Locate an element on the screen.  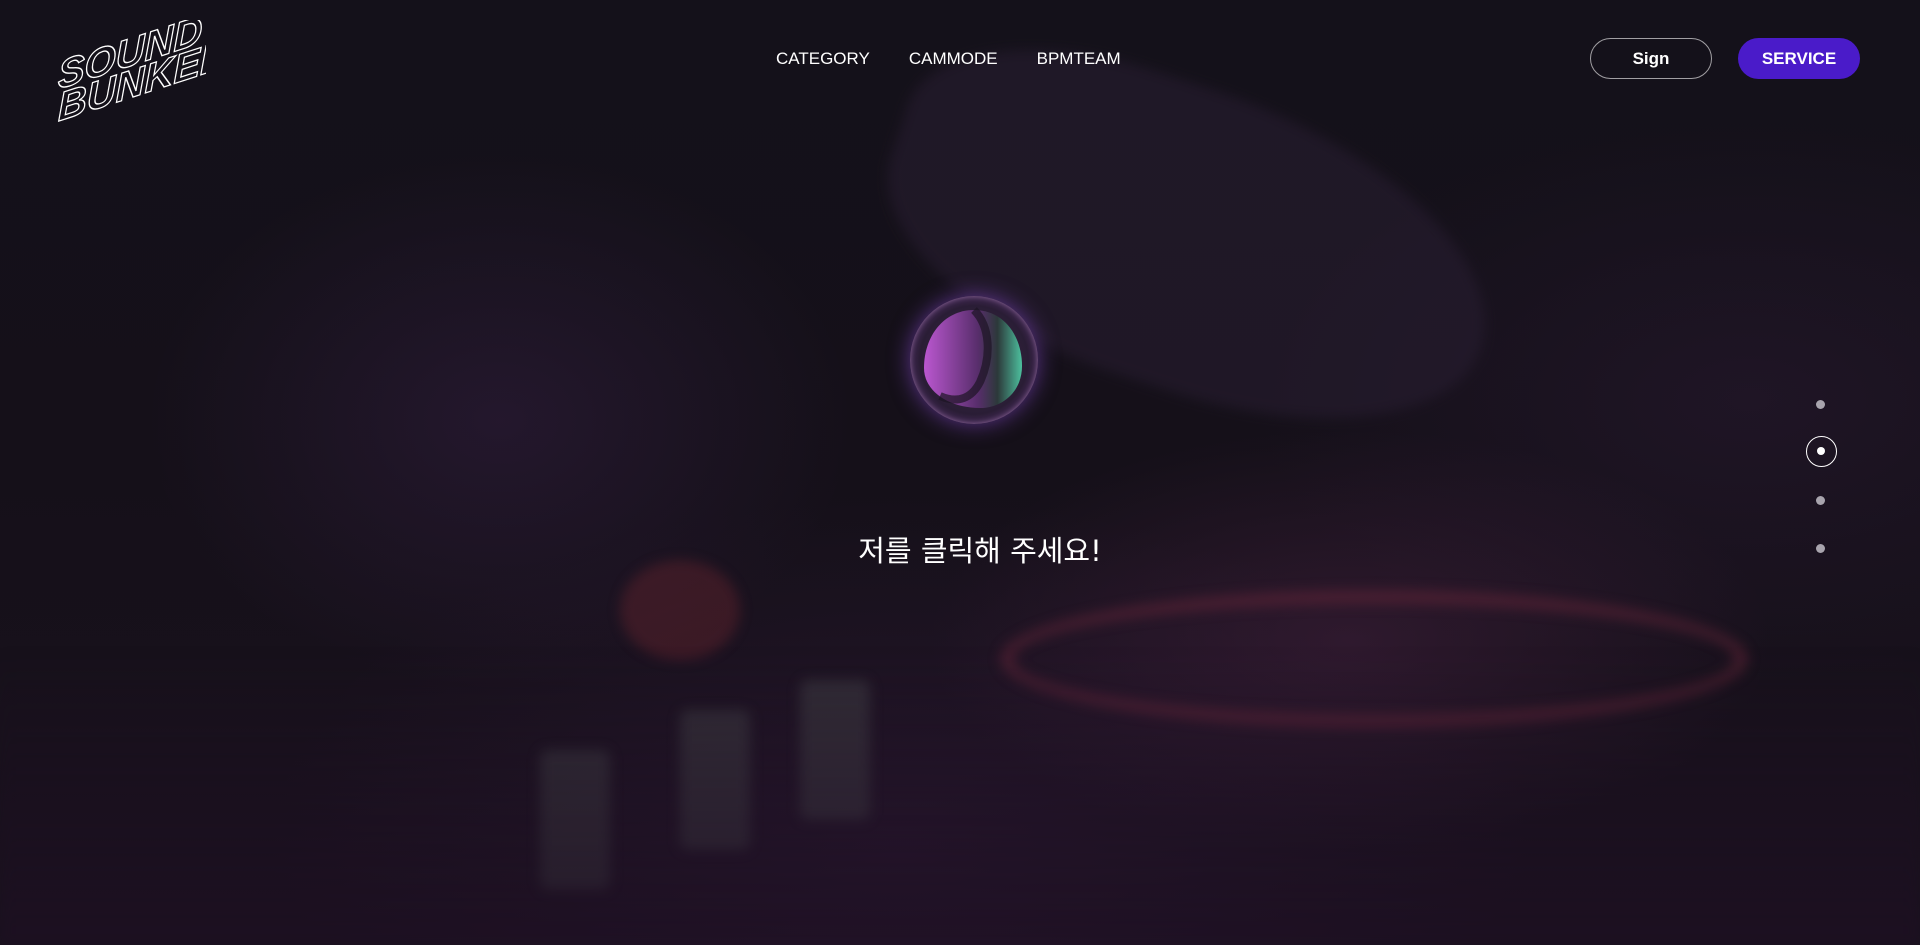
background-turntable-ring is located at coordinates (1374, 659).